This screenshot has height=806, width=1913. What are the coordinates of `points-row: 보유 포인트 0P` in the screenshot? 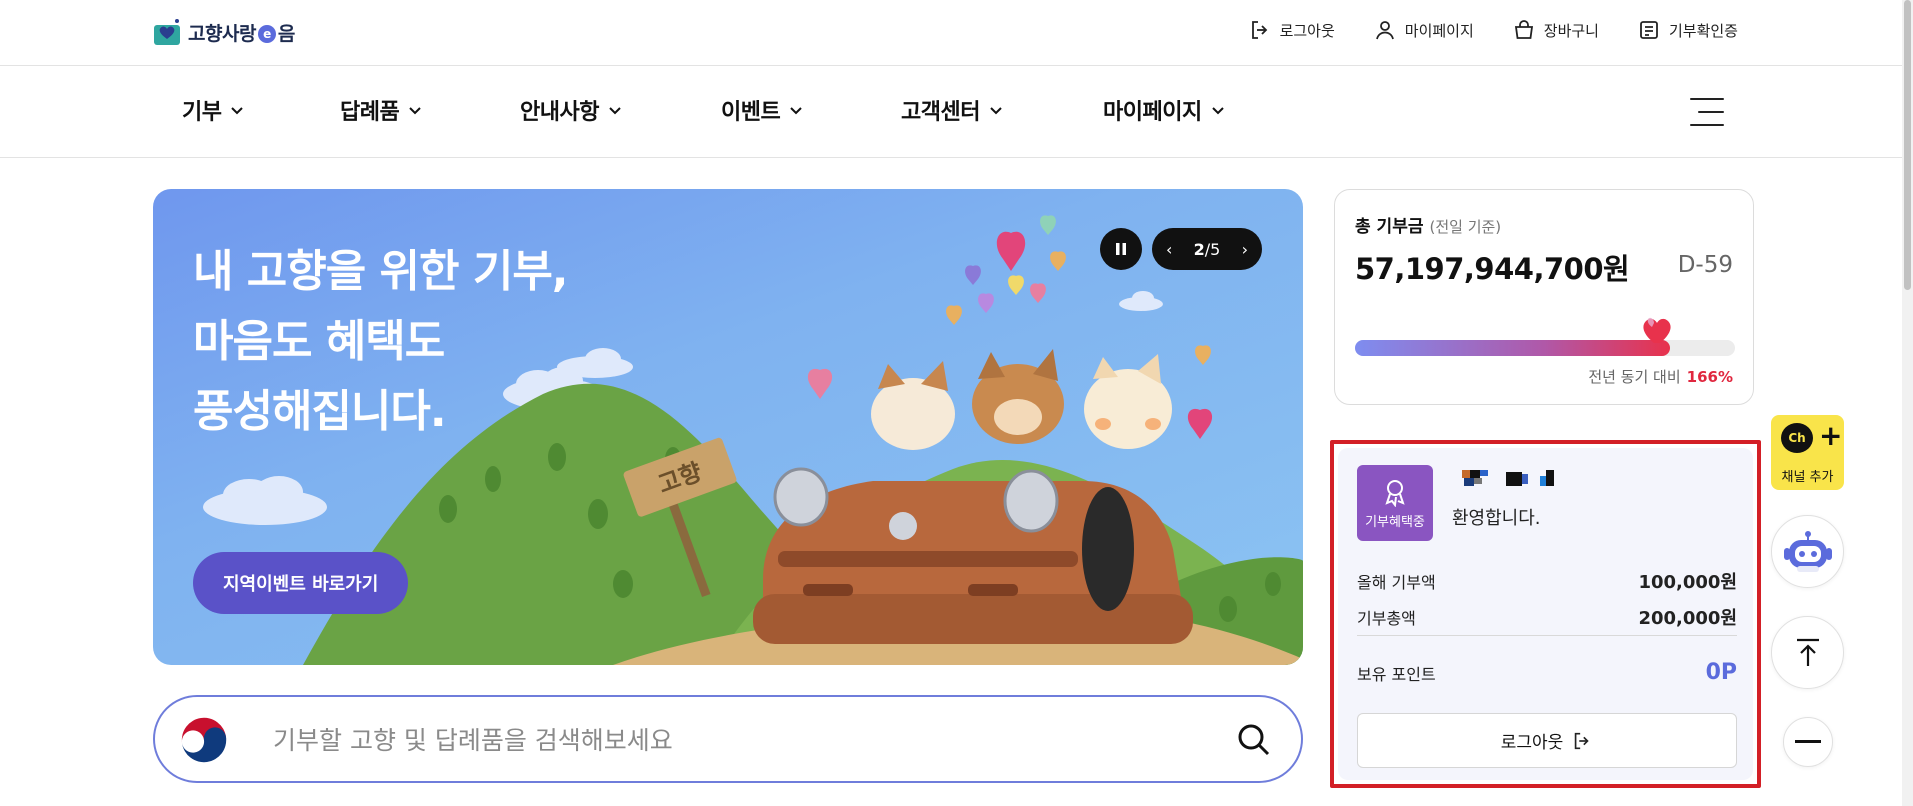 It's located at (1547, 672).